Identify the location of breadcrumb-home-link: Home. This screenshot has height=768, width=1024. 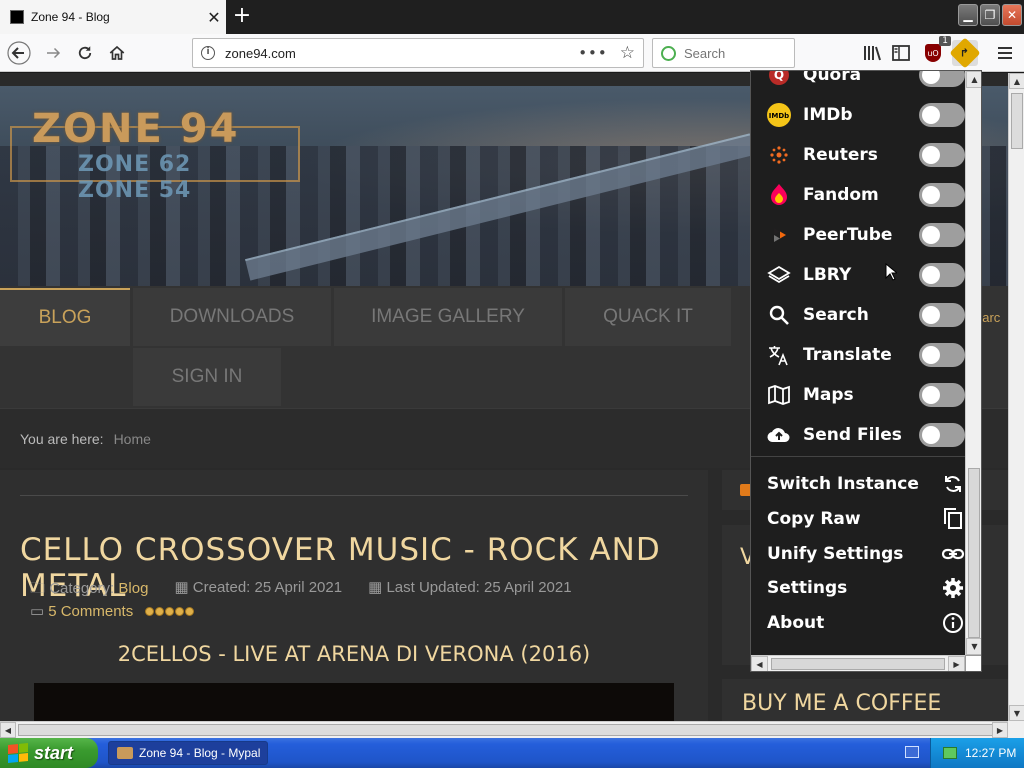
(132, 439).